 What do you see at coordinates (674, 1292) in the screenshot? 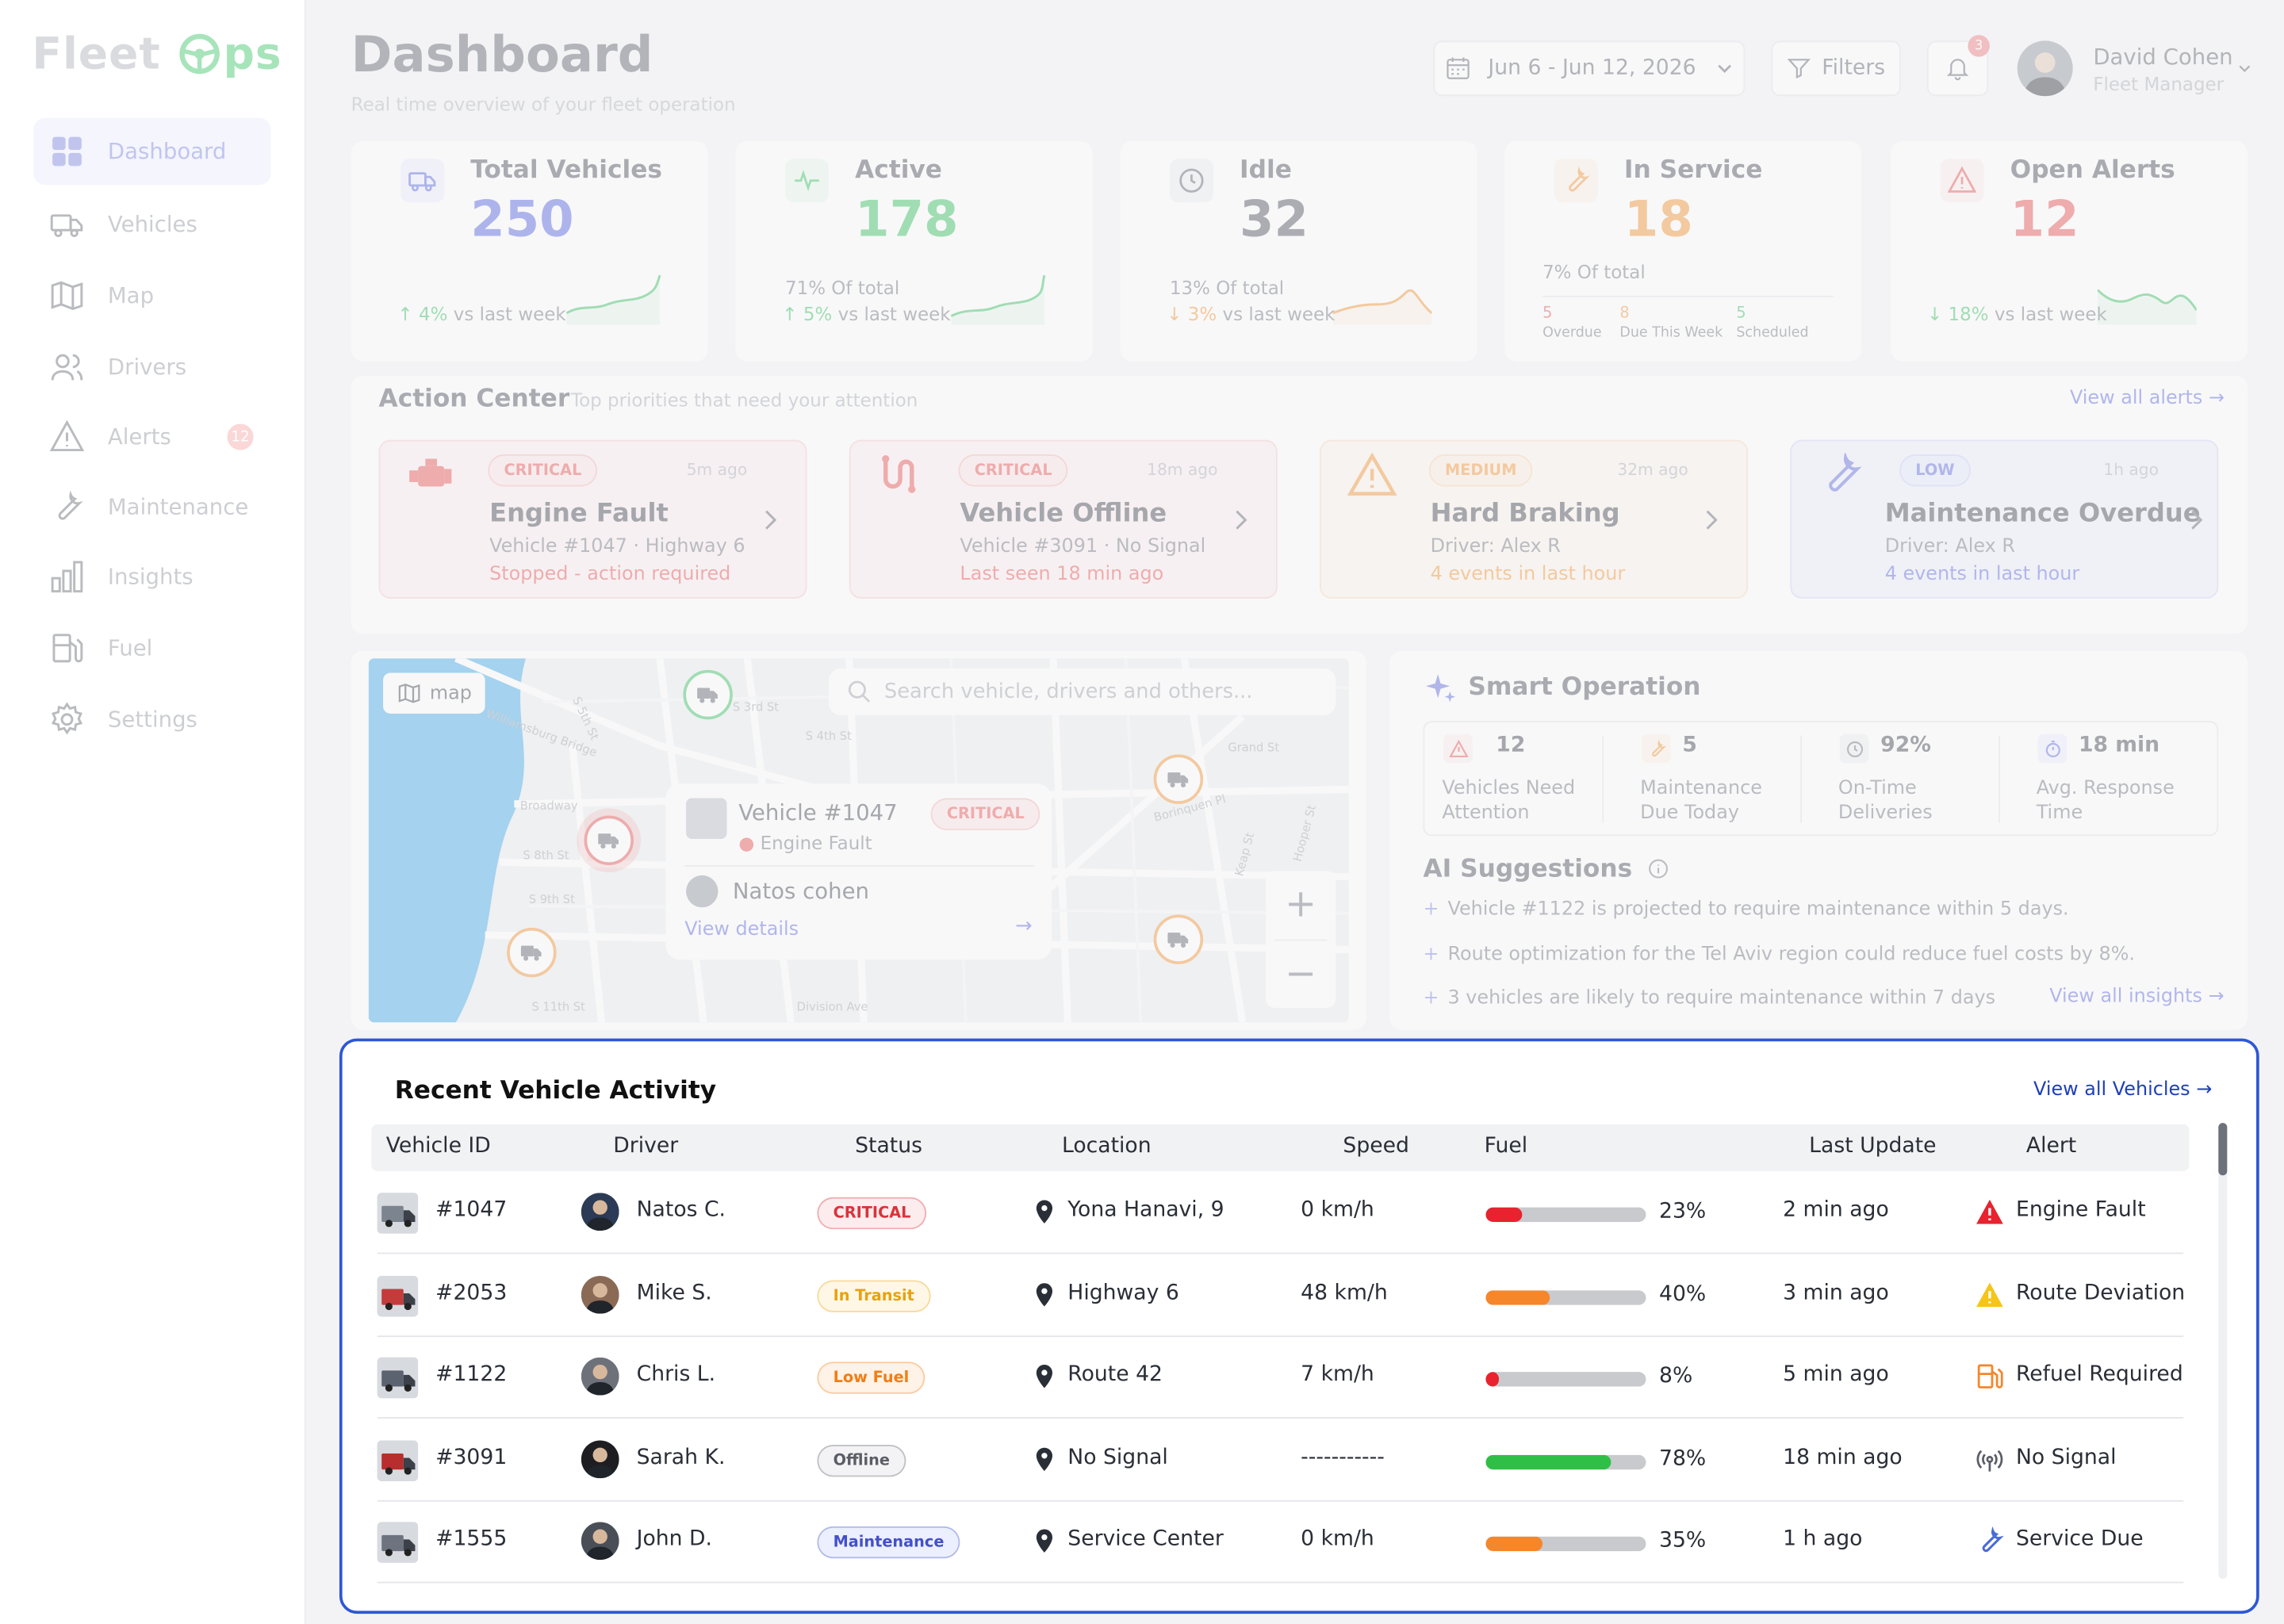
I see `driver-name: Mike S.` at bounding box center [674, 1292].